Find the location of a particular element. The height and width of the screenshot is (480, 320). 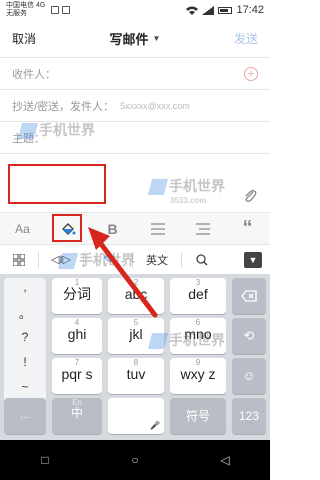

key-2: 2 abc is located at coordinates (136, 296).